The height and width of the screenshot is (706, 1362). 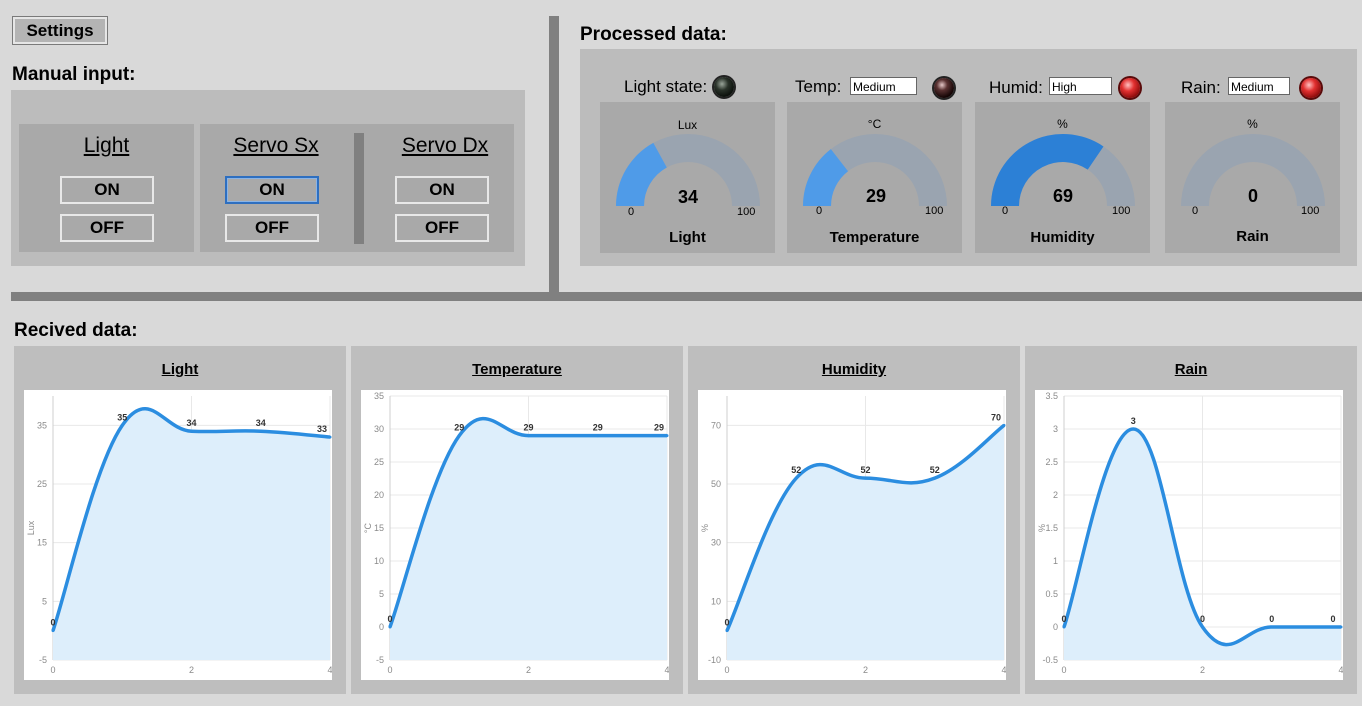 I want to click on temperature-gauge-card: °C 29 0 100 Temperature, so click(x=874, y=177).